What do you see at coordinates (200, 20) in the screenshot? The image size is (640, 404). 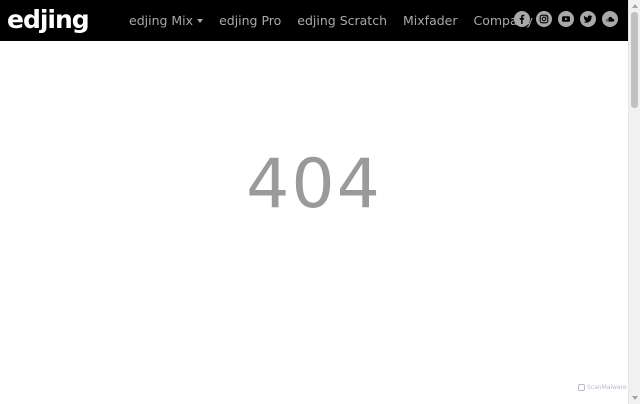 I see `caret-down-icon` at bounding box center [200, 20].